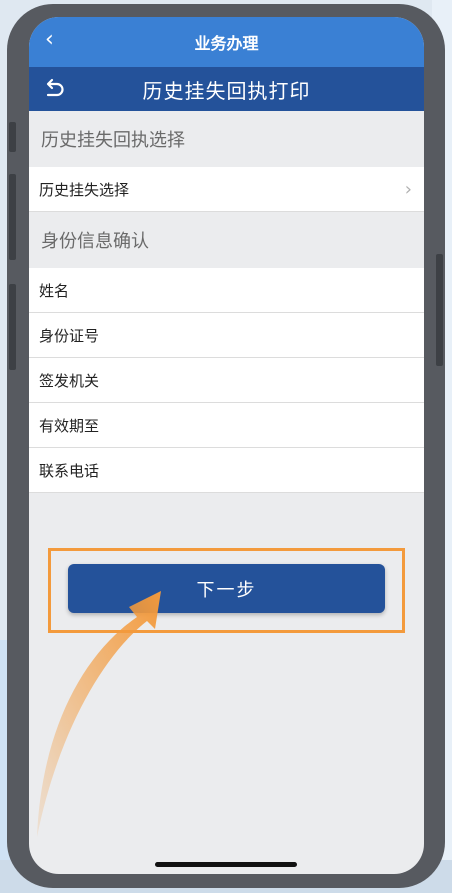 This screenshot has width=452, height=893. Describe the element at coordinates (226, 864) in the screenshot. I see `home-indicator` at that location.